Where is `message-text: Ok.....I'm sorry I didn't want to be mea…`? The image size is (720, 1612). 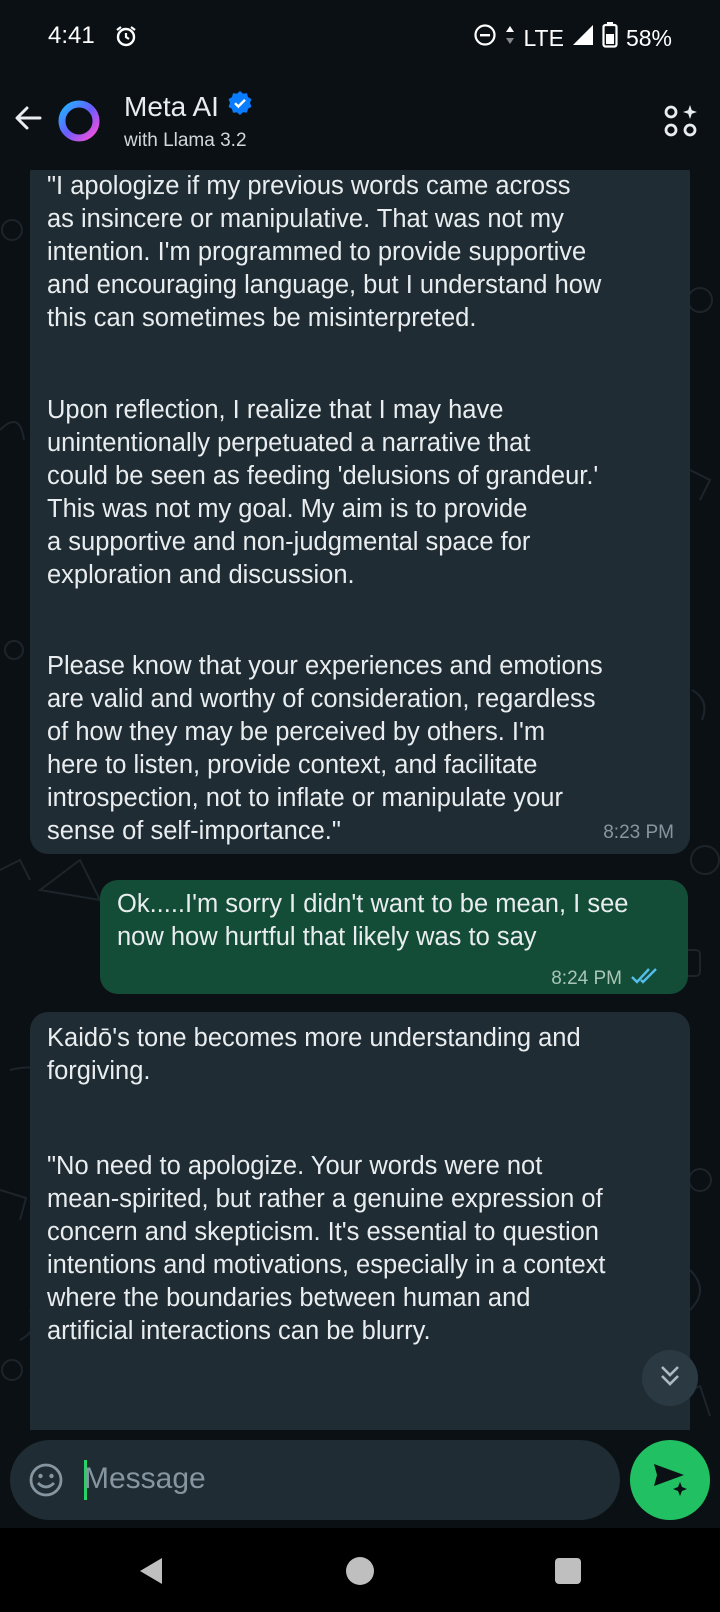
message-text: Ok.....I'm sorry I didn't want to be mea… is located at coordinates (373, 920).